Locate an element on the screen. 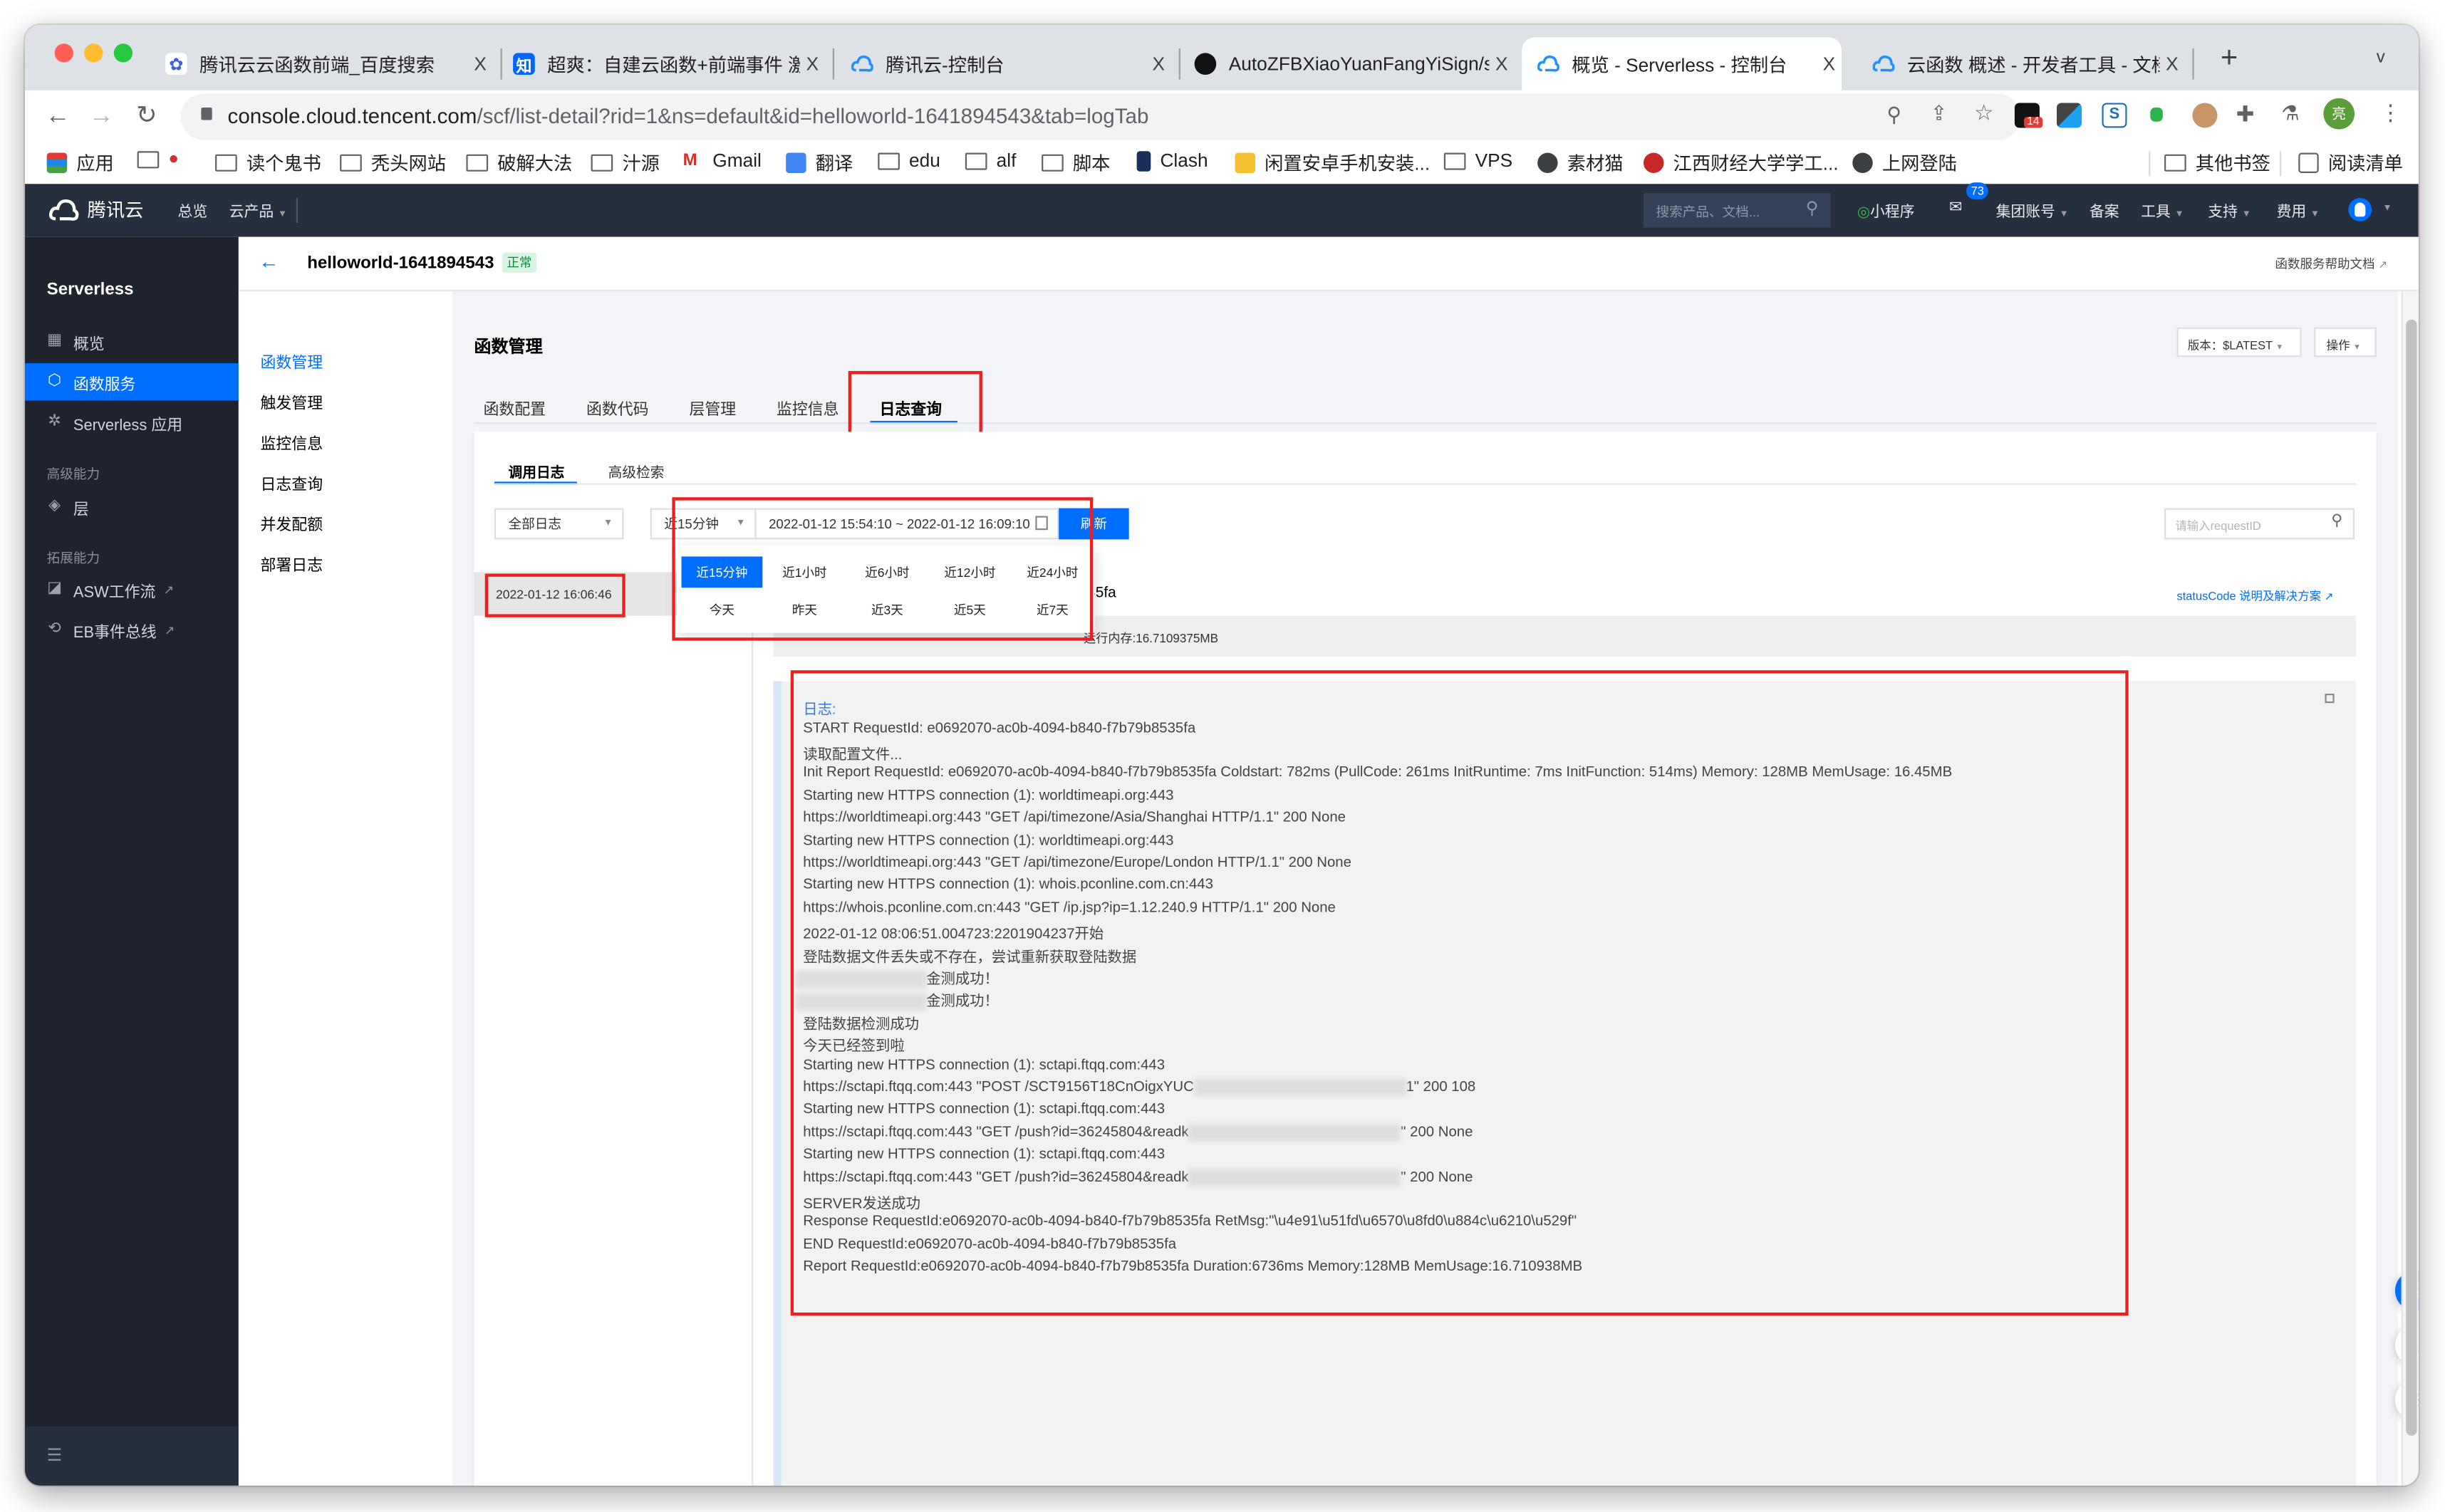  browser-tab: ✿ 腾讯云云函数前端_百度搜索 X is located at coordinates (329, 64).